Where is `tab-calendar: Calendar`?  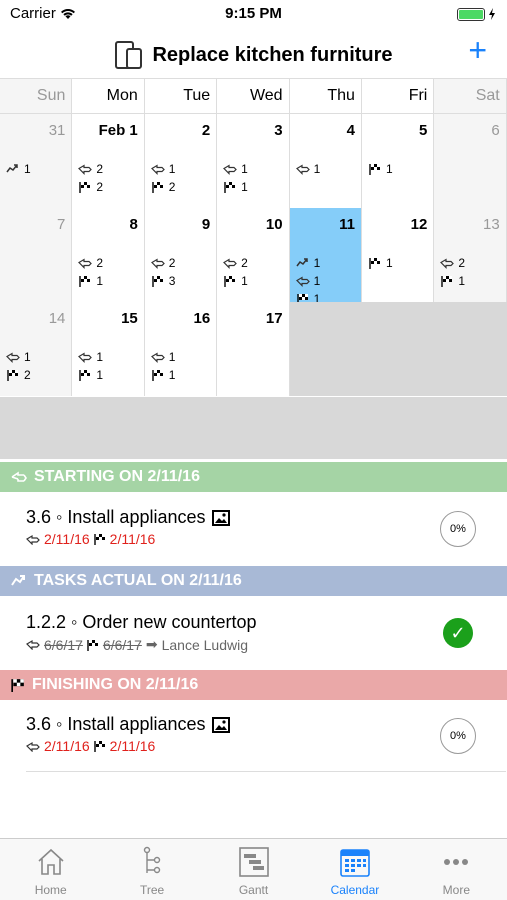
tab-calendar: Calendar is located at coordinates (354, 869).